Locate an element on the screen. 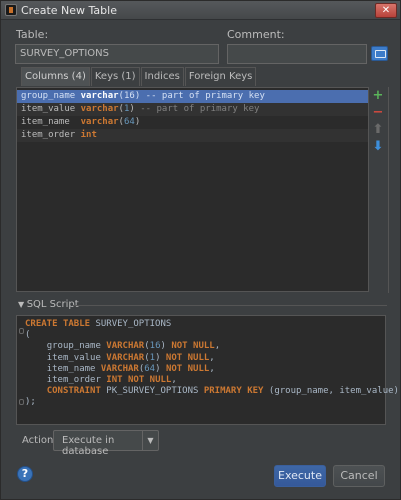  tab-keys: Keys (1) is located at coordinates (115, 76).